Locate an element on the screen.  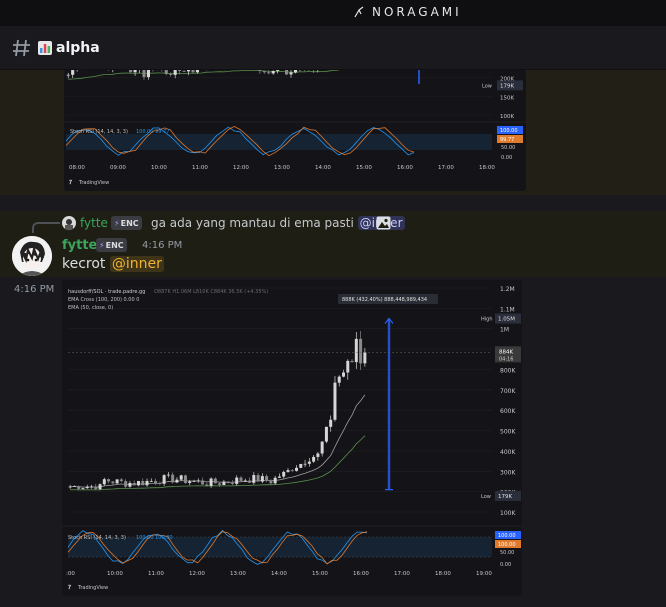
channel-hash-icon is located at coordinates (21, 48).